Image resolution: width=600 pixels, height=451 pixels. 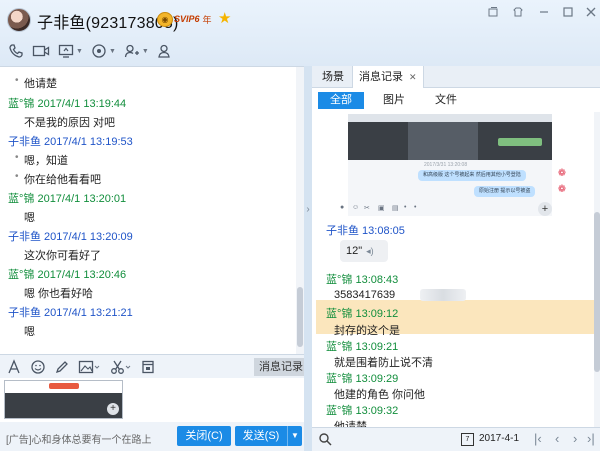 I want to click on mic-icon: ●, so click(x=342, y=207).